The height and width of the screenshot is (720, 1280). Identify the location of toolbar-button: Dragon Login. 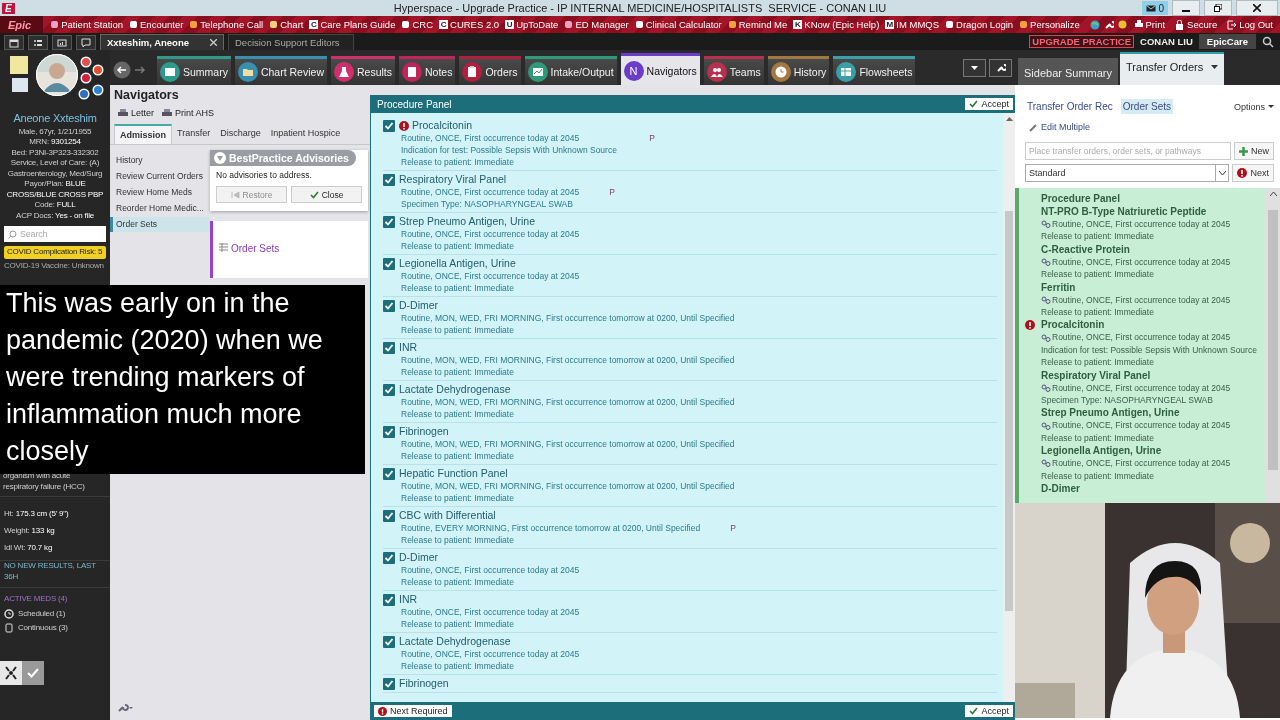
(979, 24).